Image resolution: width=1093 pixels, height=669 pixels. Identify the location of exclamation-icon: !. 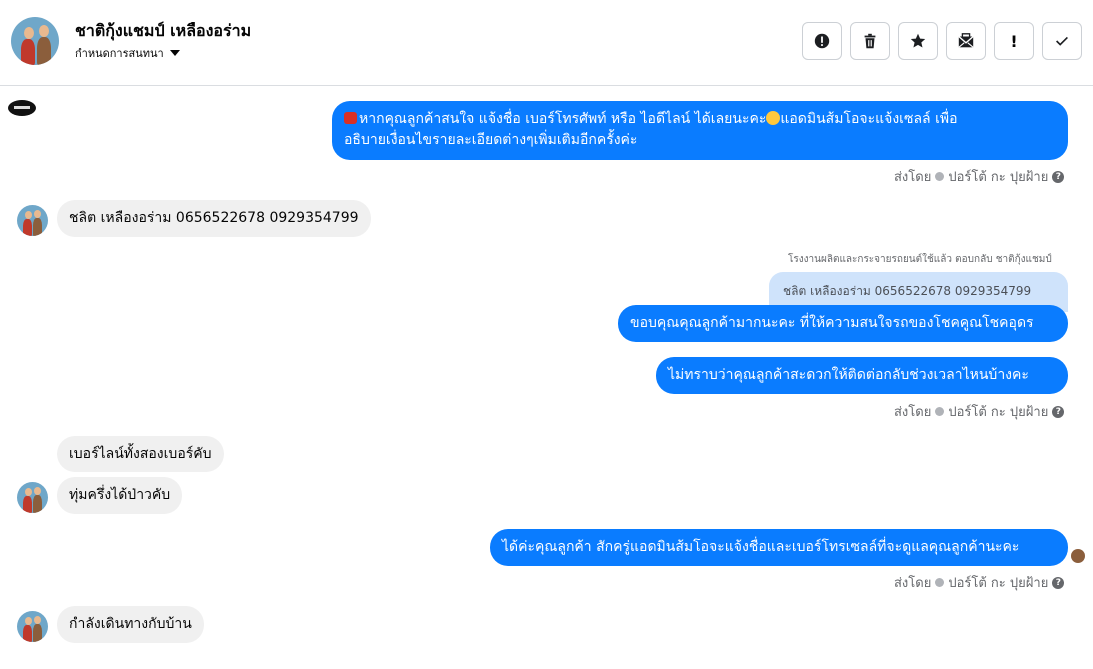
(1014, 41).